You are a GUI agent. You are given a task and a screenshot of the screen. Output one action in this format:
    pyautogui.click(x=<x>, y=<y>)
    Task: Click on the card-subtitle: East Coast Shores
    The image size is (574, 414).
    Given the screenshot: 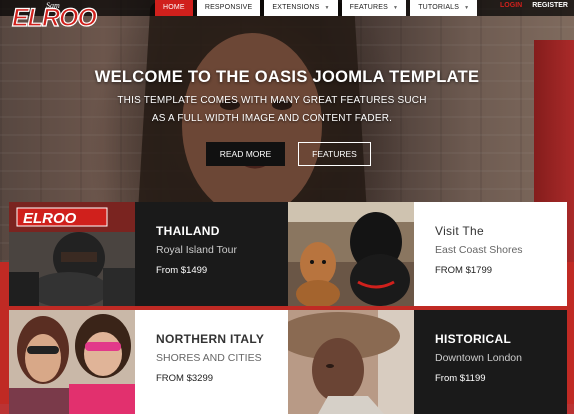 What is the action you would take?
    pyautogui.click(x=479, y=250)
    